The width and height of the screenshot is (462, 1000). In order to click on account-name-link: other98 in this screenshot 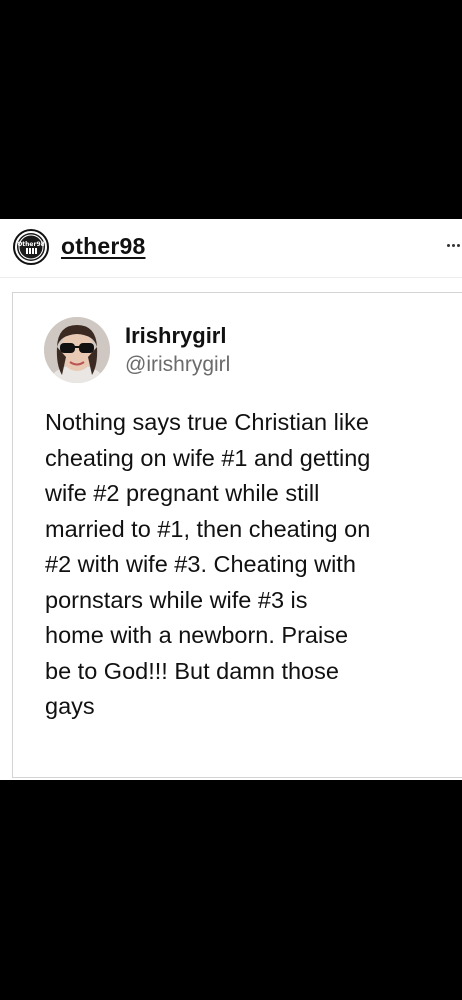, I will do `click(103, 246)`.